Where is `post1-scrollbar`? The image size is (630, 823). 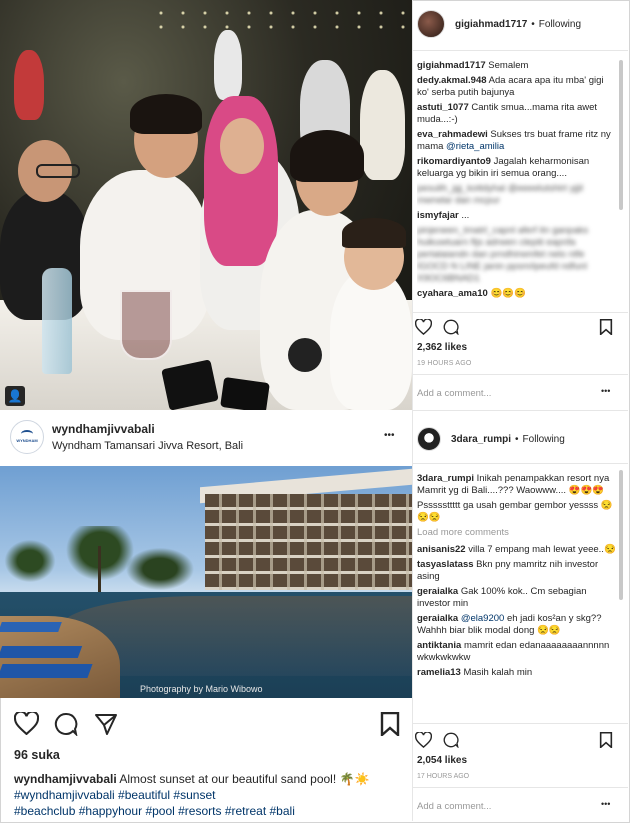
post1-scrollbar is located at coordinates (621, 135).